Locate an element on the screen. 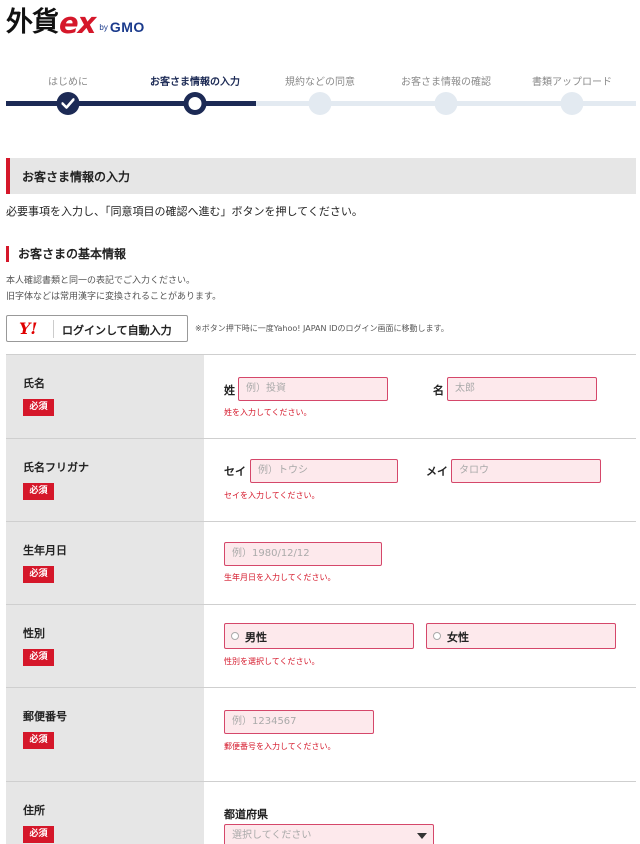 The height and width of the screenshot is (844, 640). field-label-kana: 氏名フリガナ is located at coordinates (56, 467).